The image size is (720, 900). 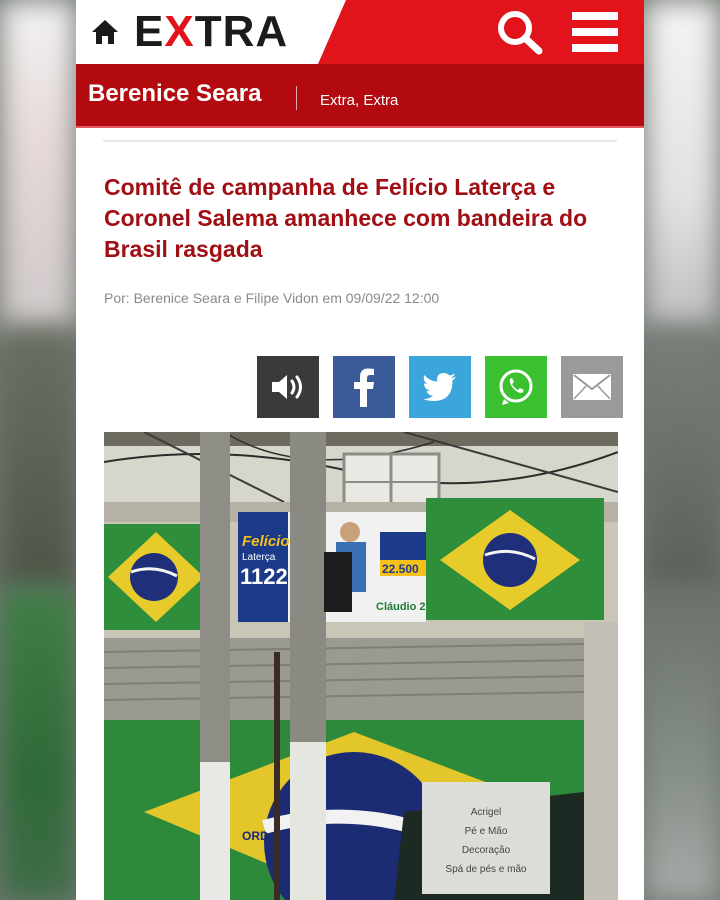 What do you see at coordinates (360, 32) in the screenshot?
I see `top-navigation-bar: EXTRA` at bounding box center [360, 32].